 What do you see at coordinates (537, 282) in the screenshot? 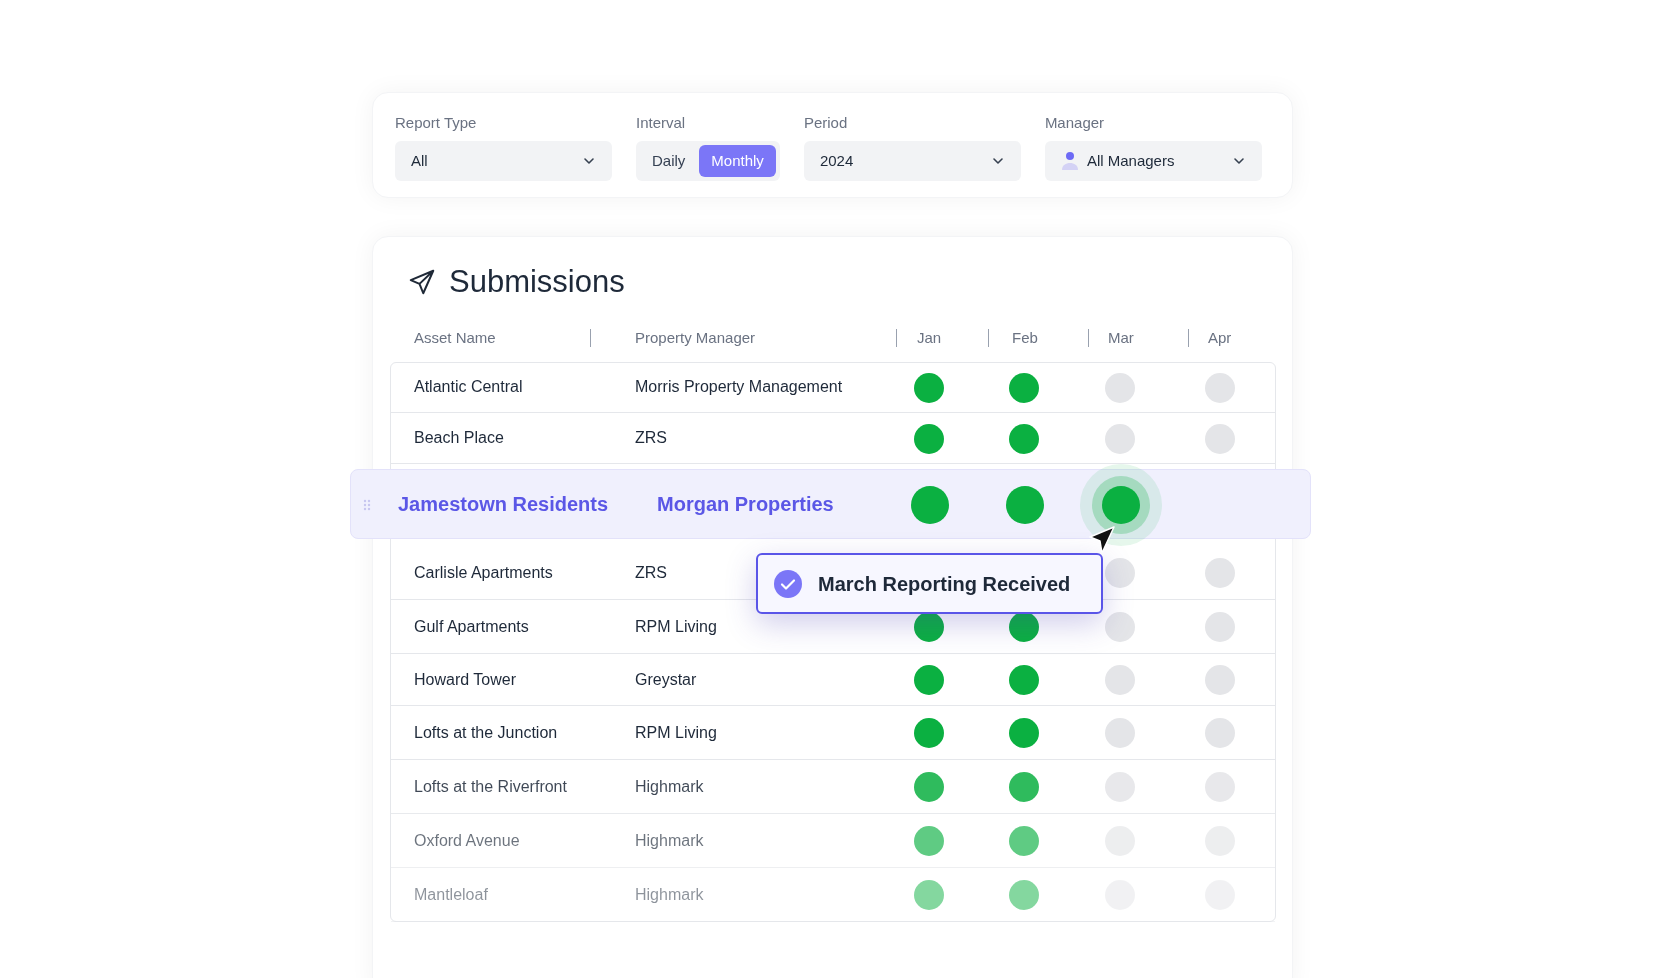
I see `card-title: Submissions` at bounding box center [537, 282].